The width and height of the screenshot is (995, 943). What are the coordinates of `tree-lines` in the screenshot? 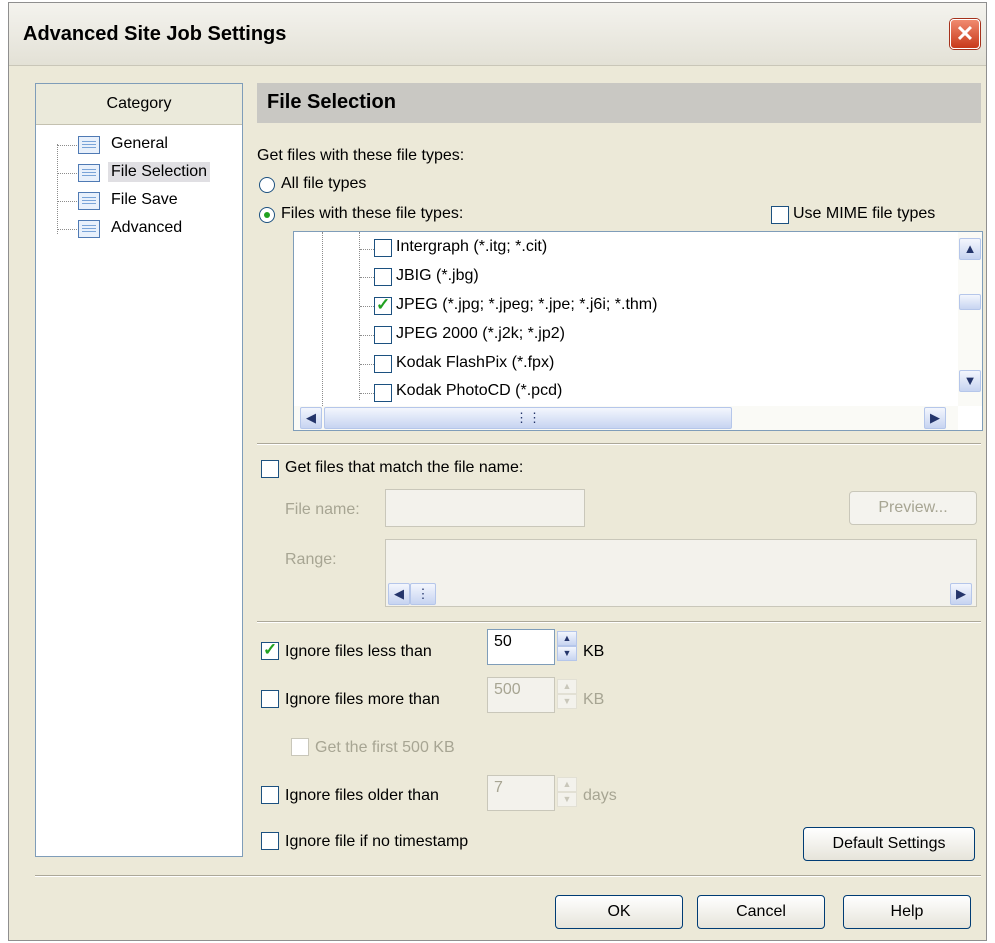 It's located at (57, 189).